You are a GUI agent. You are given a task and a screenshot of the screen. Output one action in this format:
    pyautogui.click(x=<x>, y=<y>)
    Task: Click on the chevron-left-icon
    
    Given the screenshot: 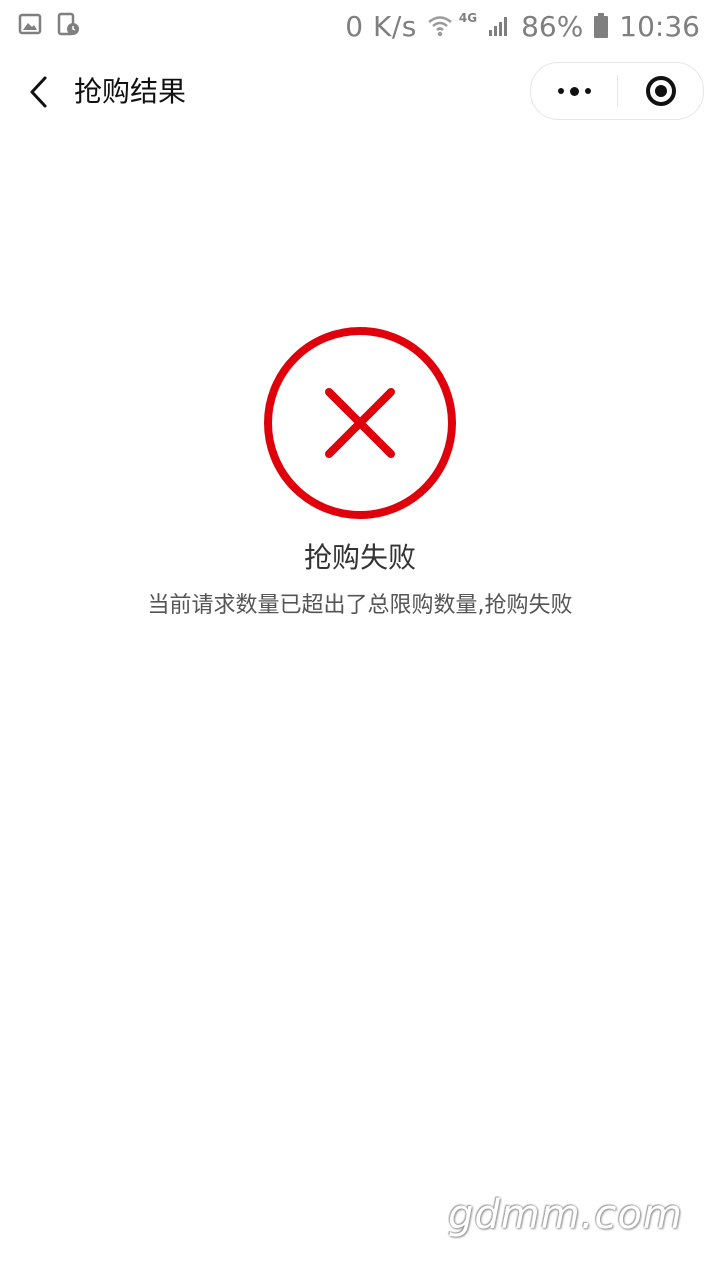 What is the action you would take?
    pyautogui.click(x=38, y=92)
    